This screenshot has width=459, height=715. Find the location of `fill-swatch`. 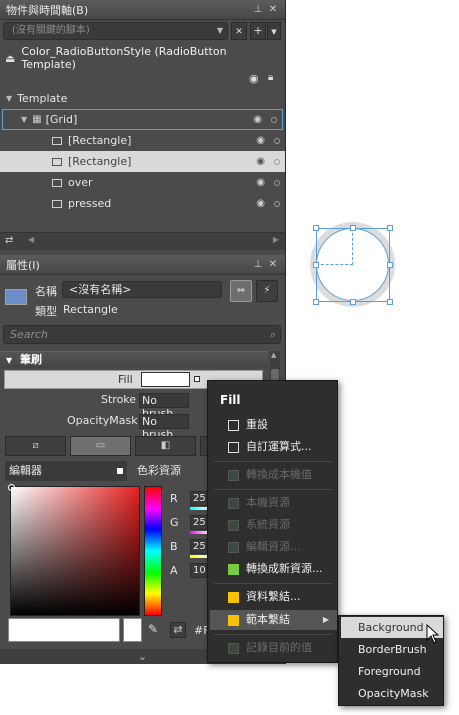

fill-swatch is located at coordinates (165, 379).